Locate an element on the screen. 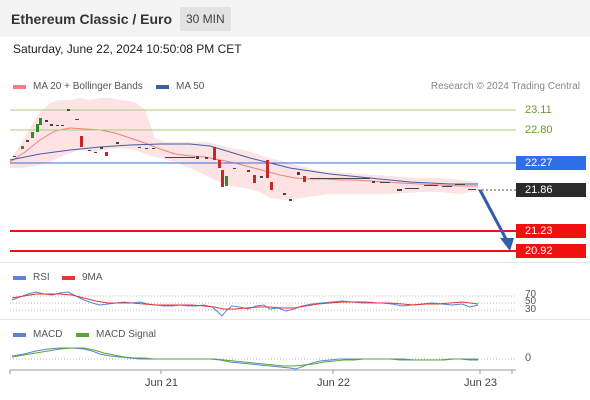 The height and width of the screenshot is (400, 590). legend-macd: MACD is located at coordinates (37, 334).